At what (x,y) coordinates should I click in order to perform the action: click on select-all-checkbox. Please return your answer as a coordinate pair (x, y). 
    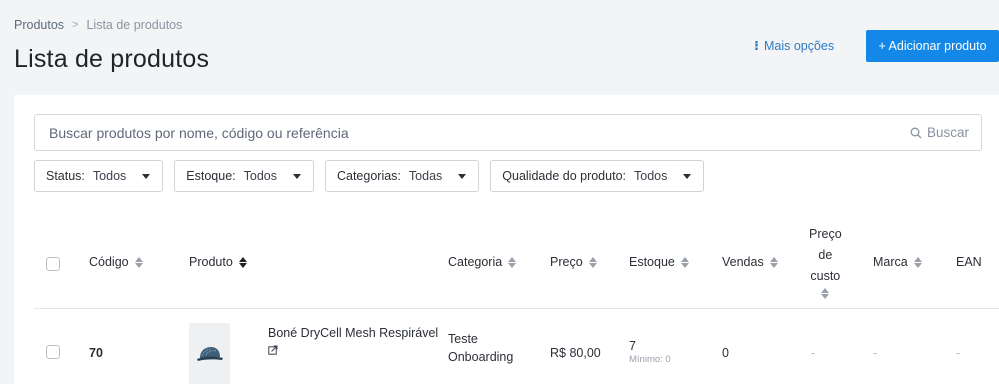
    Looking at the image, I should click on (53, 264).